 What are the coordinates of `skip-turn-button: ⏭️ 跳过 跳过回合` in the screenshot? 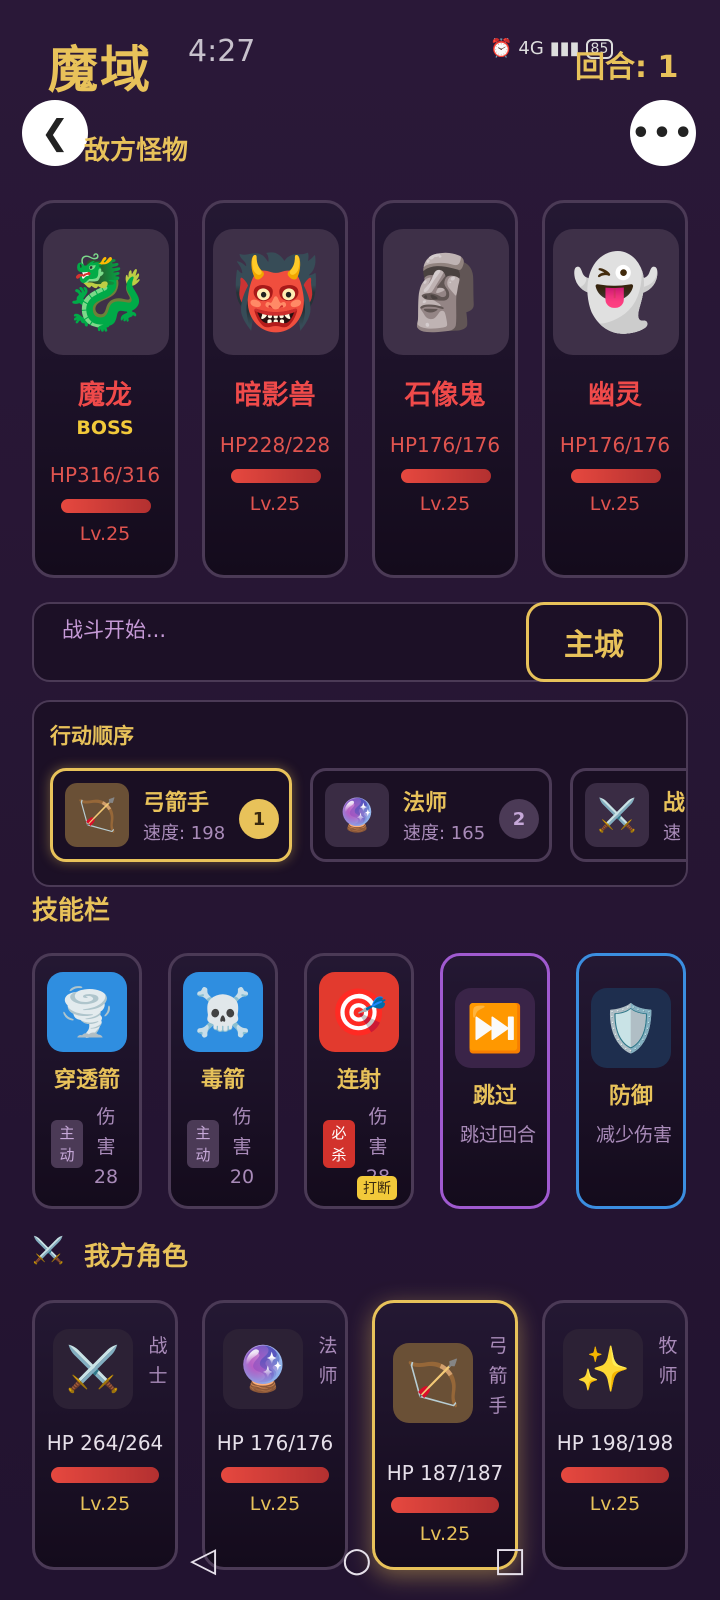 It's located at (495, 1081).